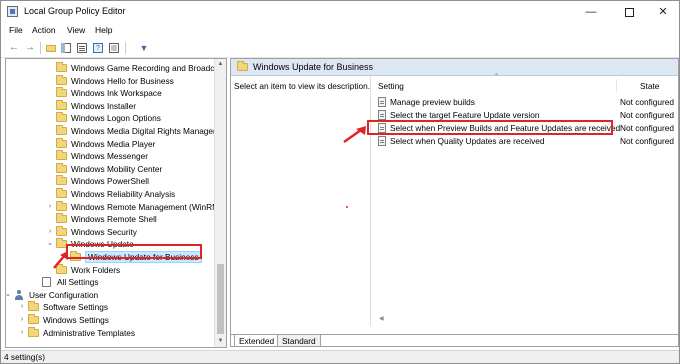 The height and width of the screenshot is (364, 680). I want to click on window-title: Local Group Policy Editor, so click(75, 11).